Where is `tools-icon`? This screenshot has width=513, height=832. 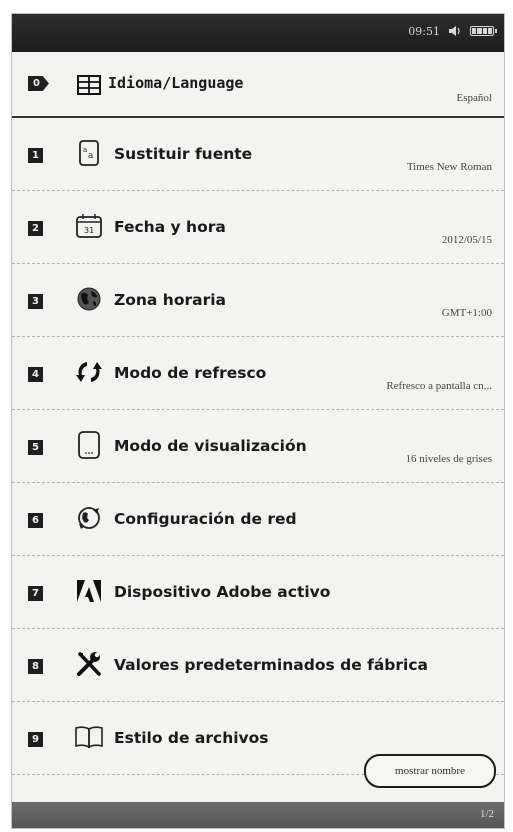
tools-icon is located at coordinates (89, 664).